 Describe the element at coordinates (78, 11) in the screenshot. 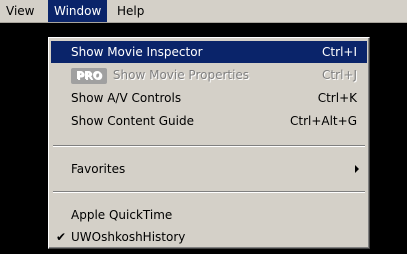

I see `menu-window: Window` at that location.